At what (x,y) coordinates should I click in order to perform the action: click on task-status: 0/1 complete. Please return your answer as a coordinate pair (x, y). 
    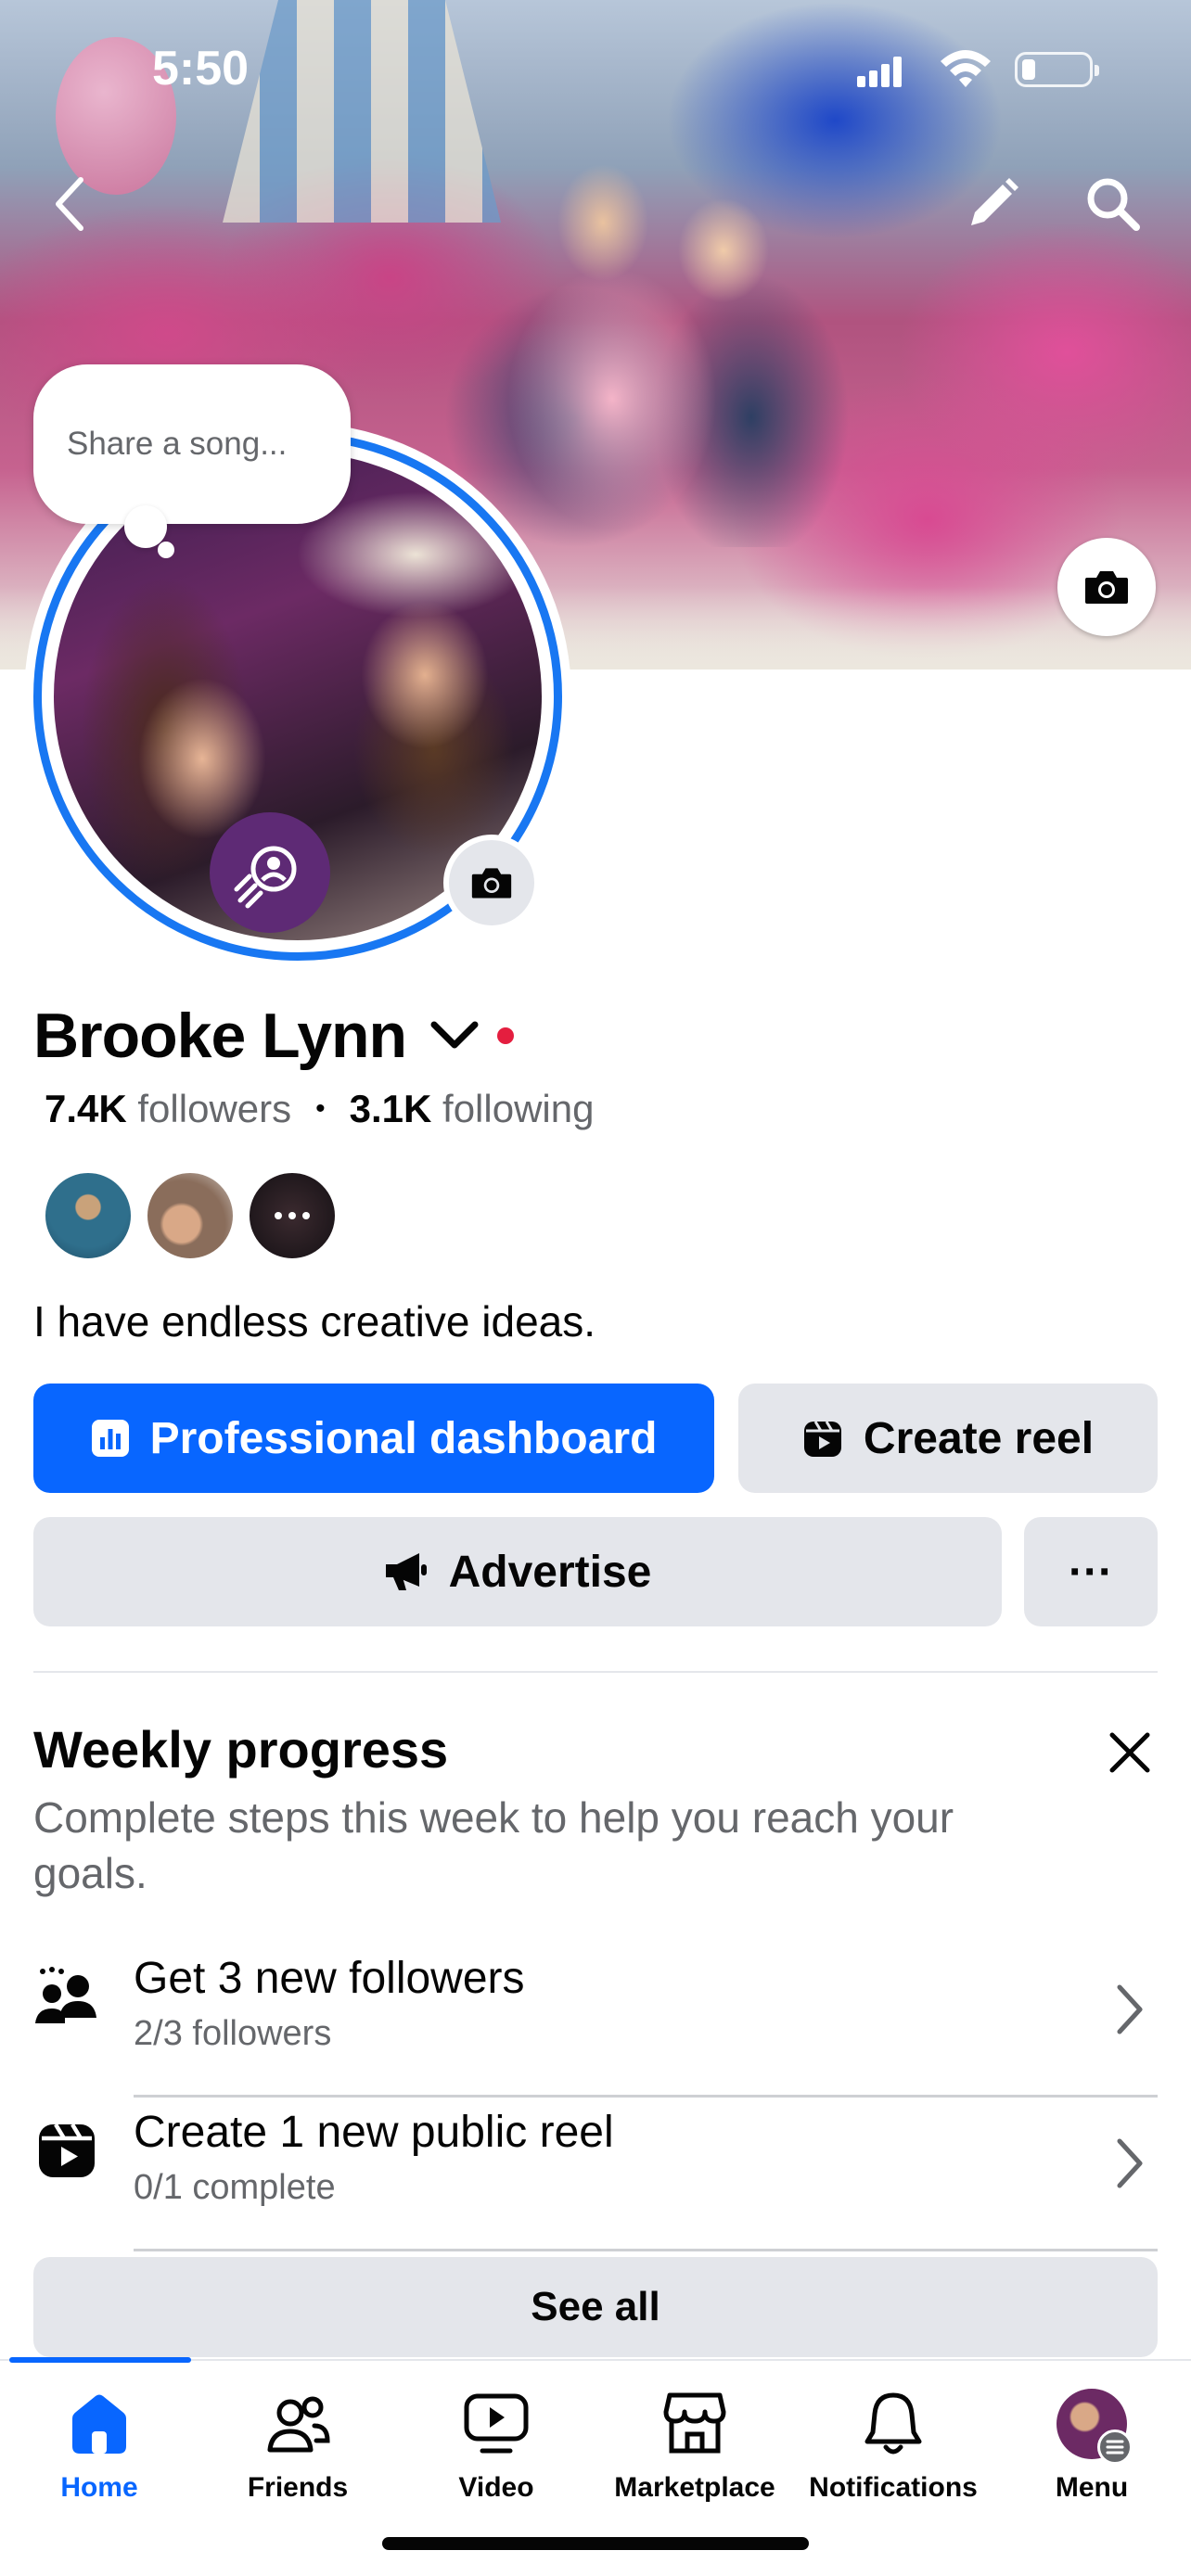
    Looking at the image, I should click on (235, 2187).